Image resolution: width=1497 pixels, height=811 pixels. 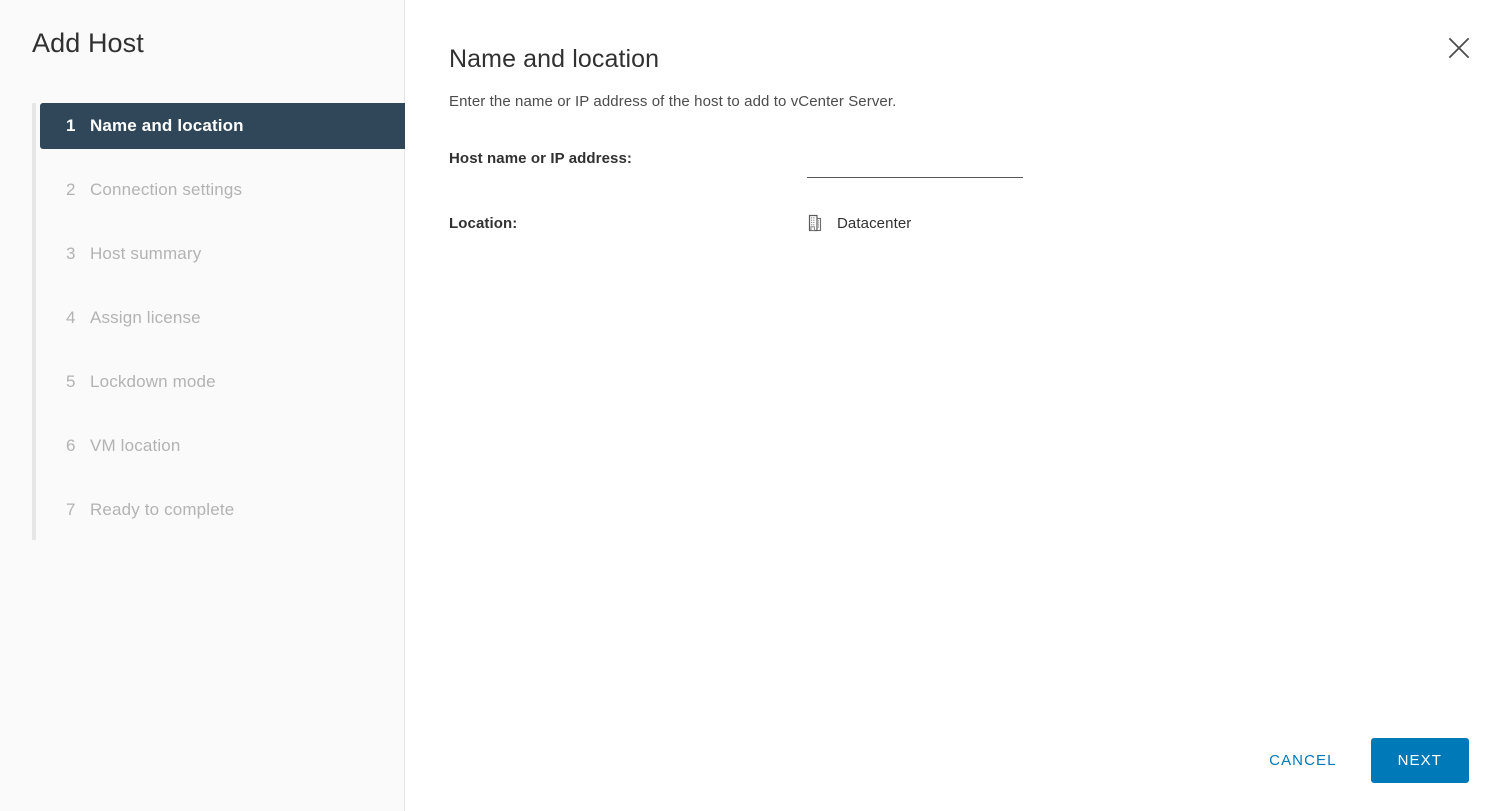 I want to click on page-title: Name and location, so click(x=554, y=58).